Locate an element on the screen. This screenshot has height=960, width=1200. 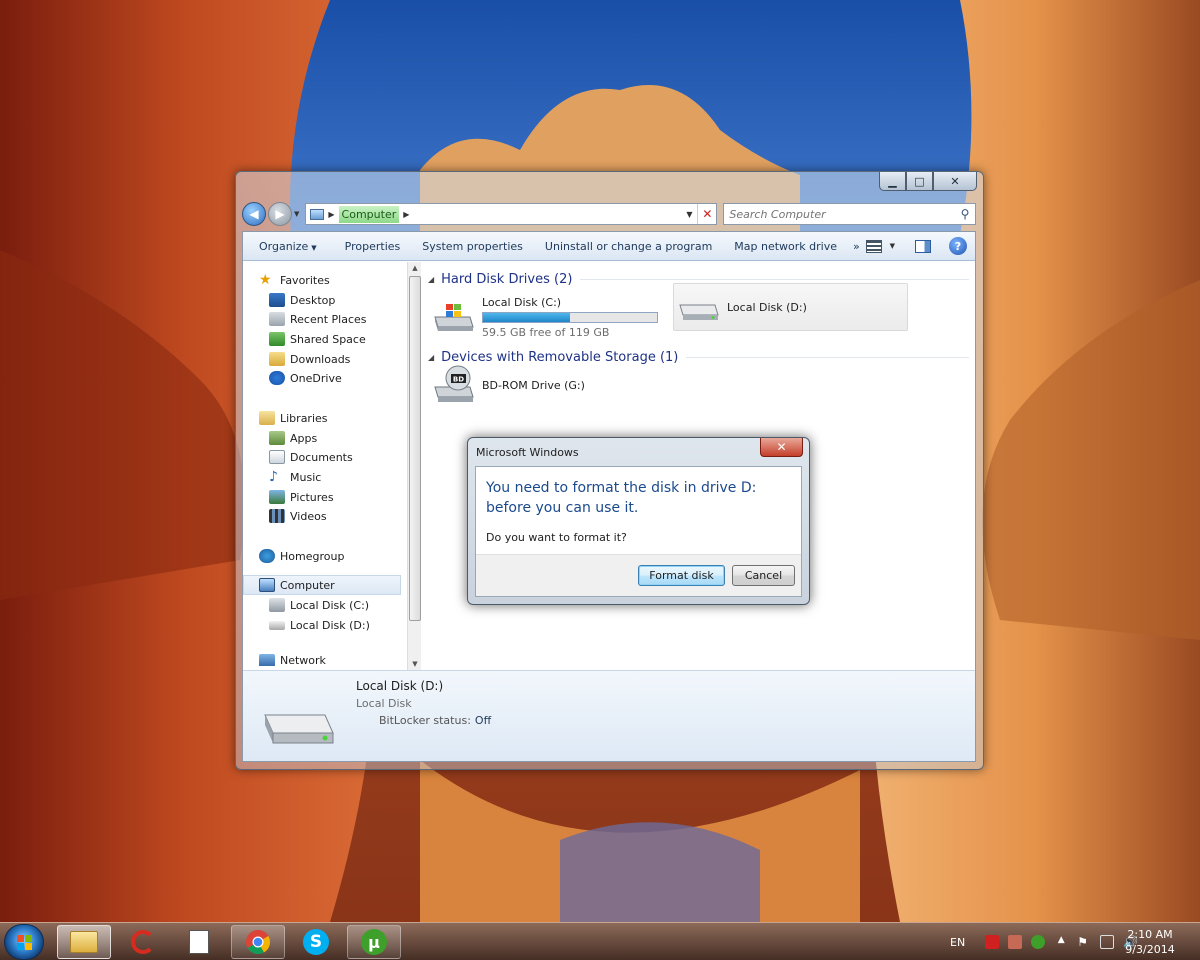
preview-pane-icon is located at coordinates (923, 246).